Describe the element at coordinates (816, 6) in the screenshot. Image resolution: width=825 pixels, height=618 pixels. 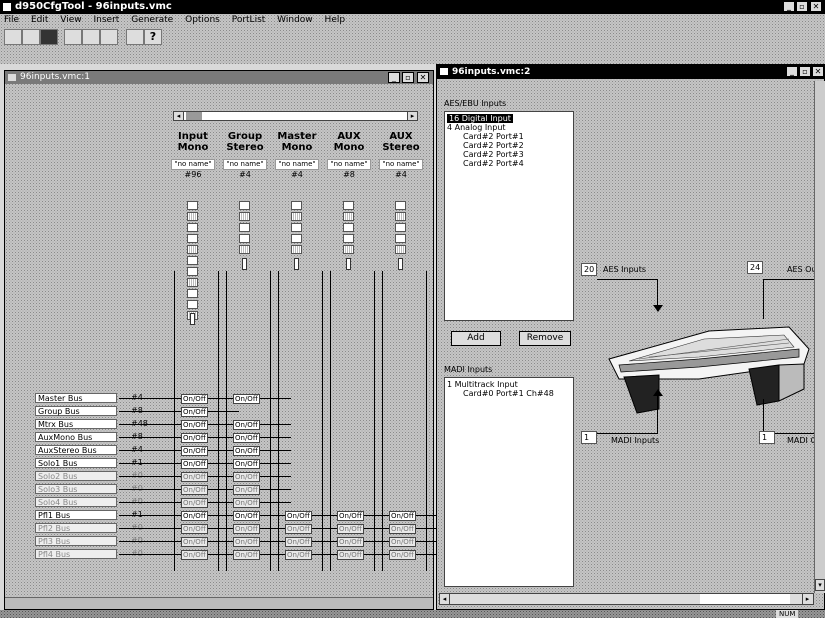
I see `close-button: ✕` at that location.